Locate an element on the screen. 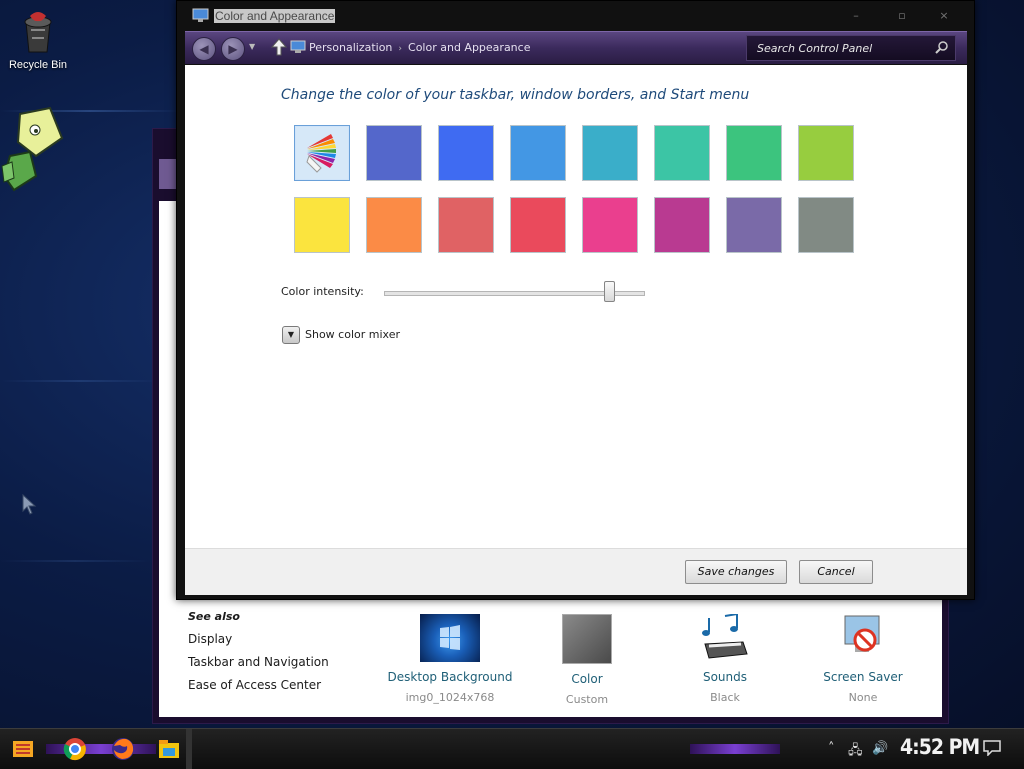 This screenshot has width=1024, height=769. show-hidden-icons-icon: ˄ is located at coordinates (831, 748).